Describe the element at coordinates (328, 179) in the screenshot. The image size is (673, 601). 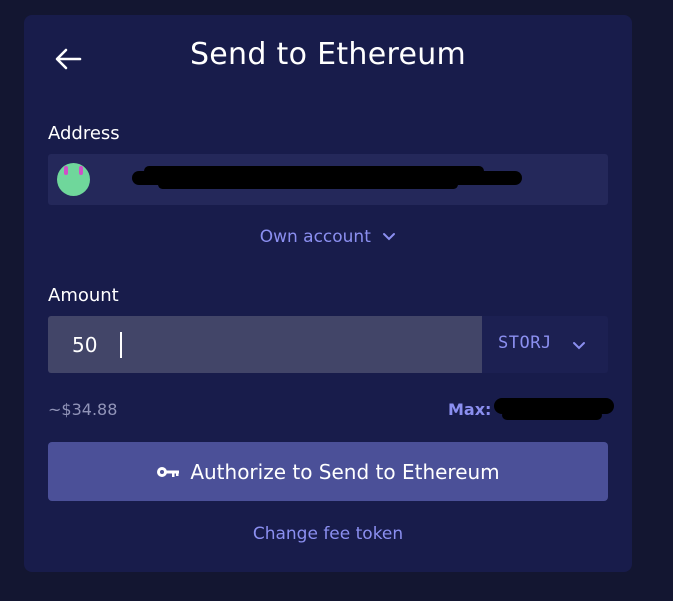
I see `address-field` at that location.